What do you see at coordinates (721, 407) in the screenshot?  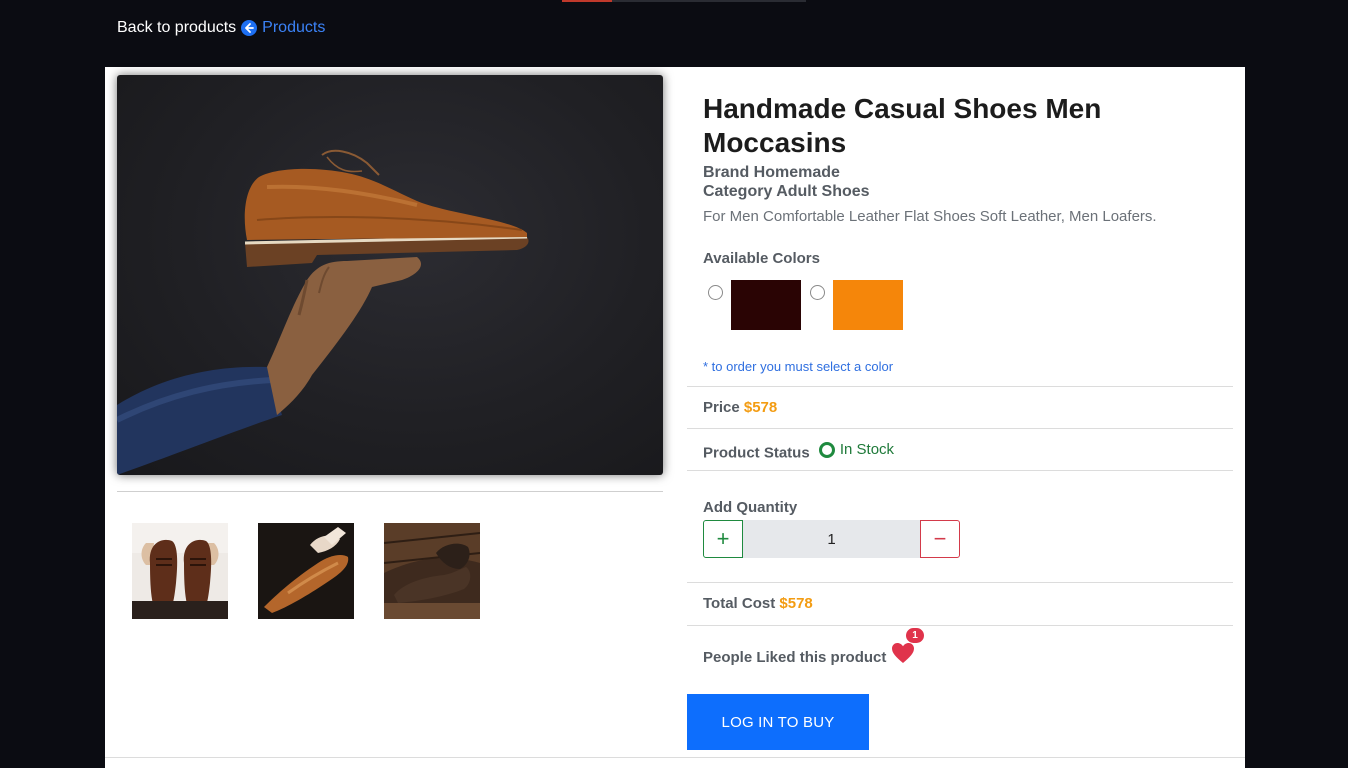 I see `price-label: Price` at bounding box center [721, 407].